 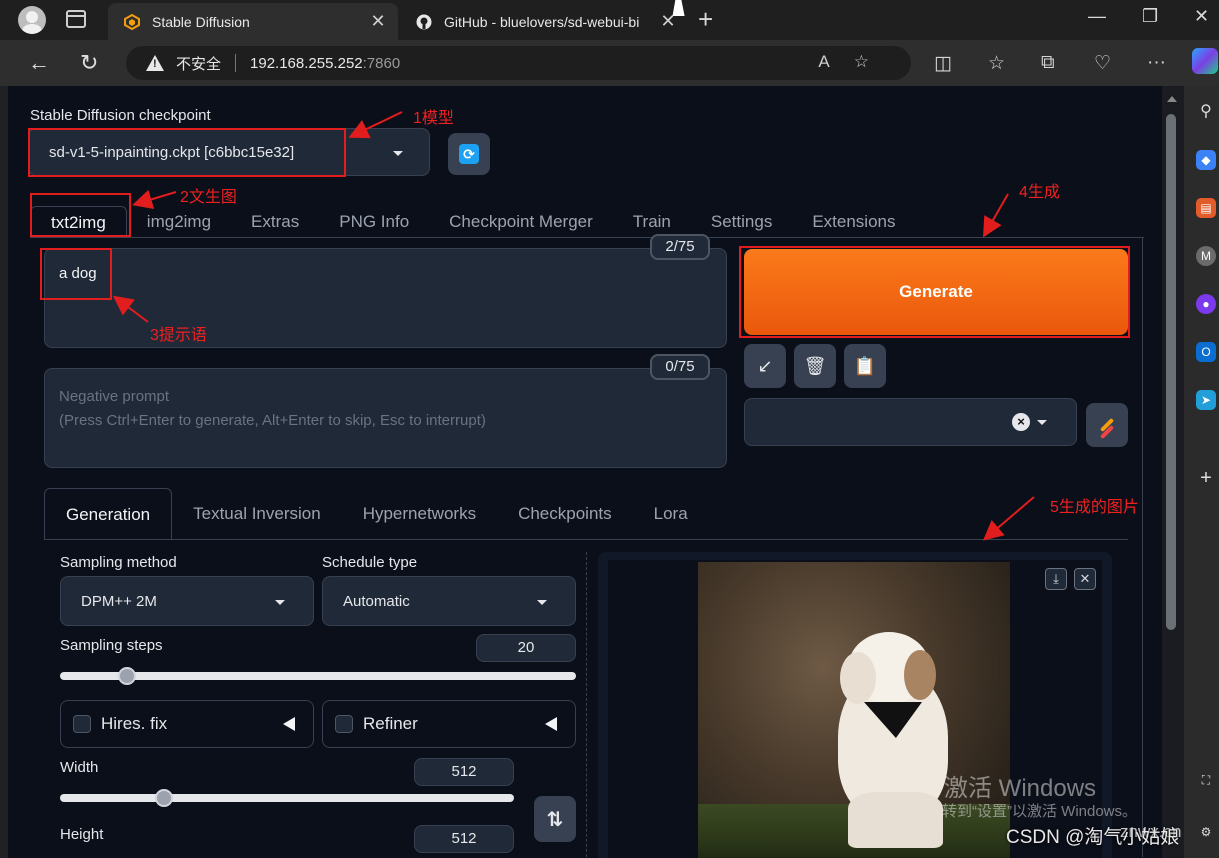 I want to click on minimize-icon: —, so click(x=1097, y=16).